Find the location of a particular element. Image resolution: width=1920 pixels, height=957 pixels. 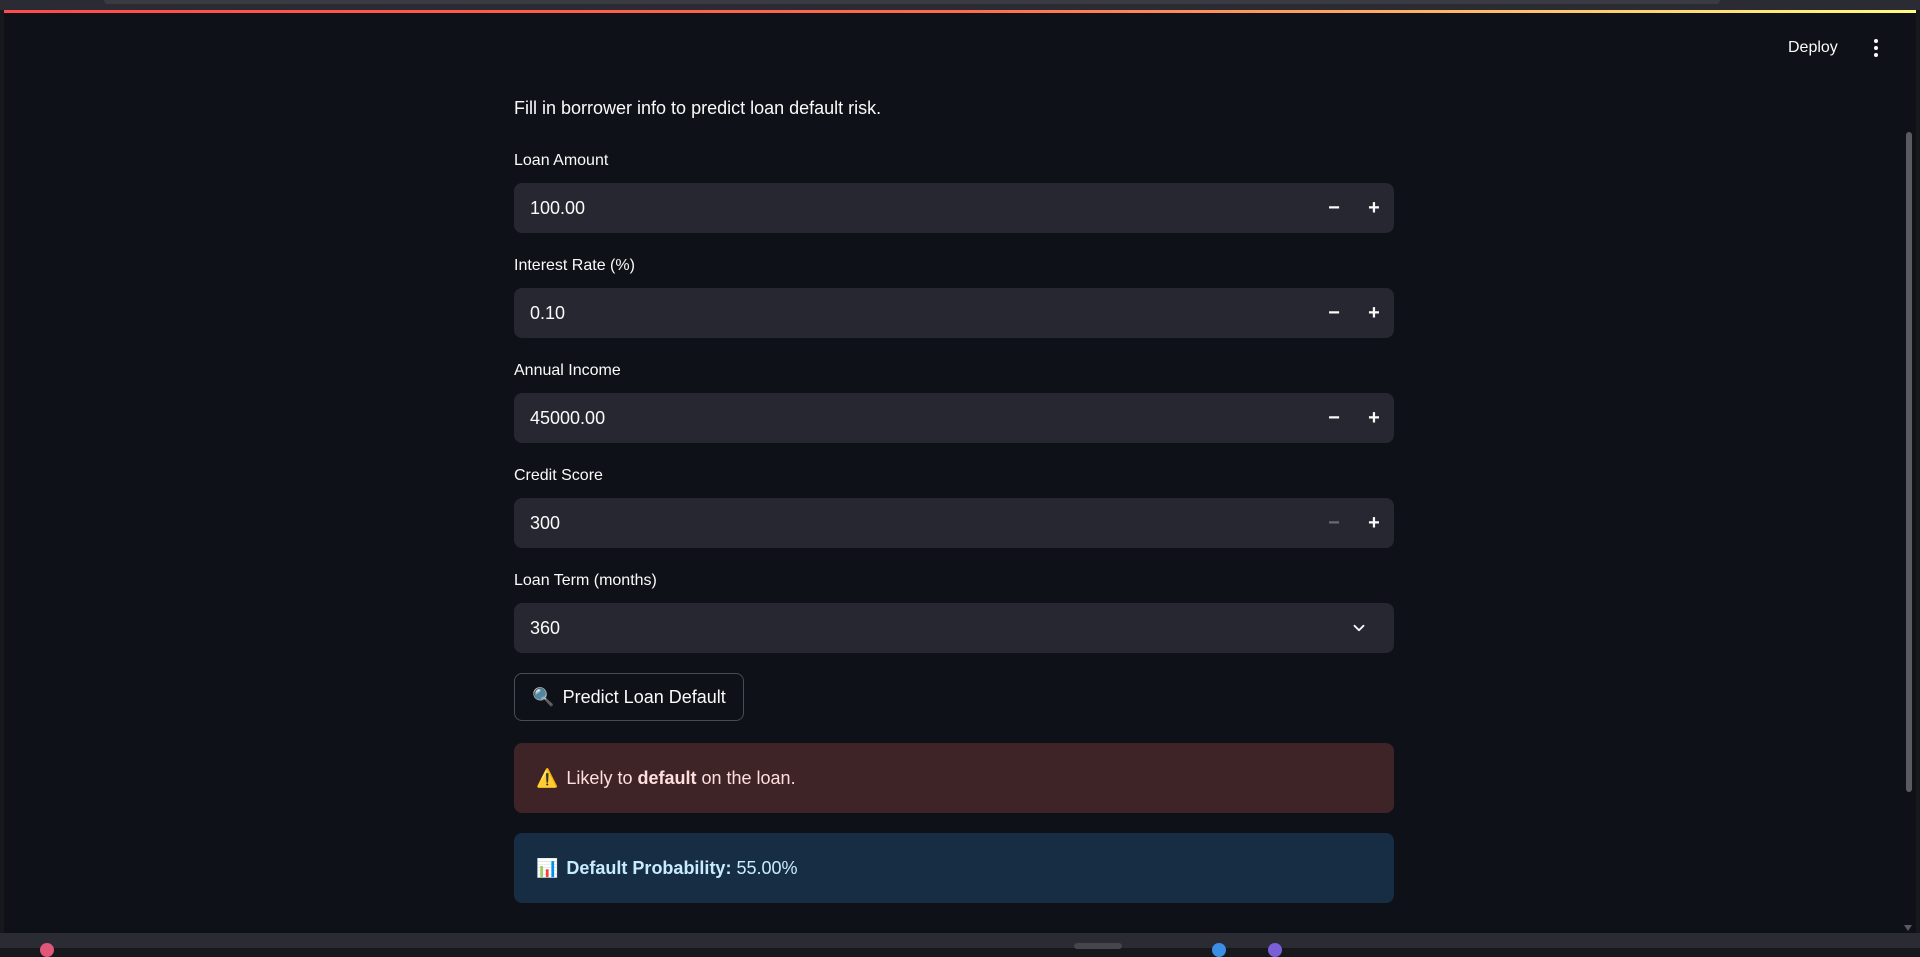

annual-income-label: Annual Income is located at coordinates (567, 370).